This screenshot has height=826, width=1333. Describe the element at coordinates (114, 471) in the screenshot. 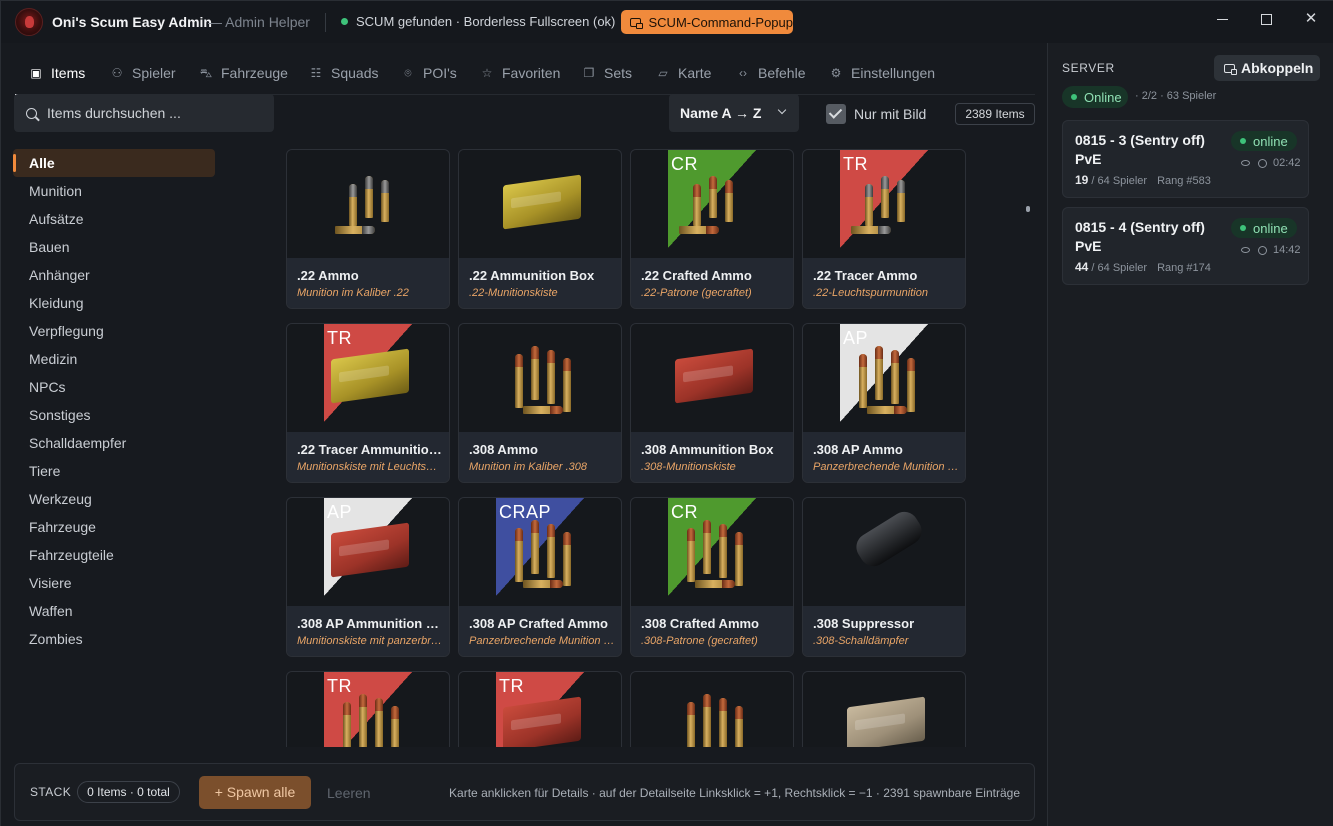

I see `category-tiere: Tiere` at that location.